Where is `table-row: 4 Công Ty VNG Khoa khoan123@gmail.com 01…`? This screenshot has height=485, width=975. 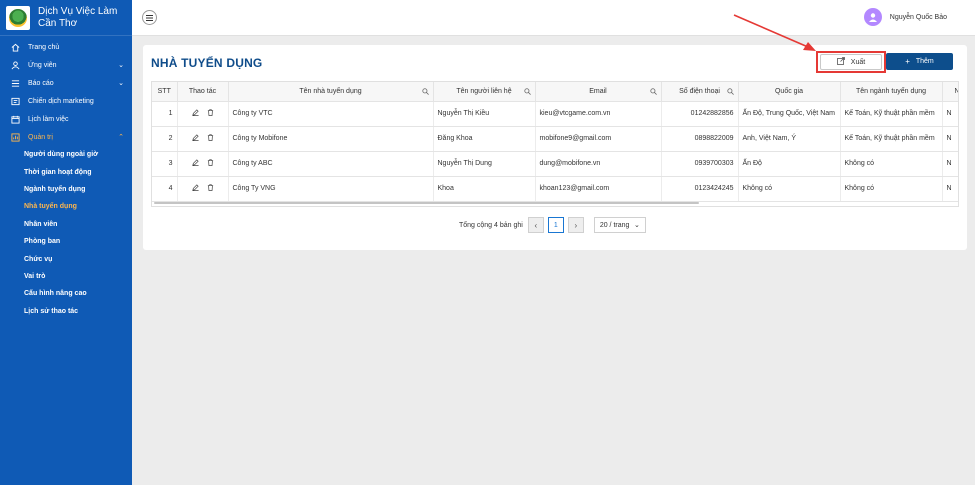 table-row: 4 Công Ty VNG Khoa khoan123@gmail.com 01… is located at coordinates (555, 189).